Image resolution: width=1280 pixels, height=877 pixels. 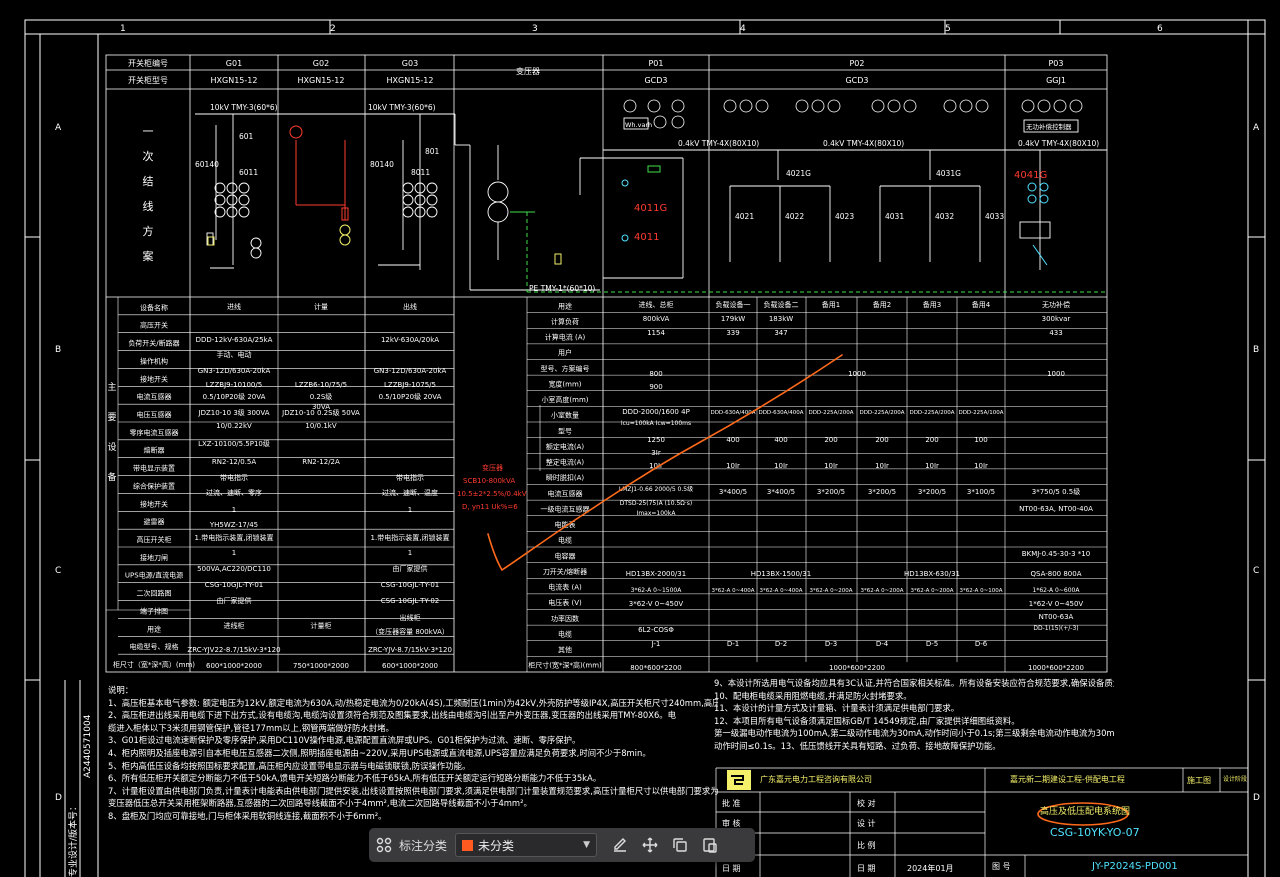 What do you see at coordinates (410, 601) in the screenshot?
I see `svg-text: CSG-10GJL-TY-02` at bounding box center [410, 601].